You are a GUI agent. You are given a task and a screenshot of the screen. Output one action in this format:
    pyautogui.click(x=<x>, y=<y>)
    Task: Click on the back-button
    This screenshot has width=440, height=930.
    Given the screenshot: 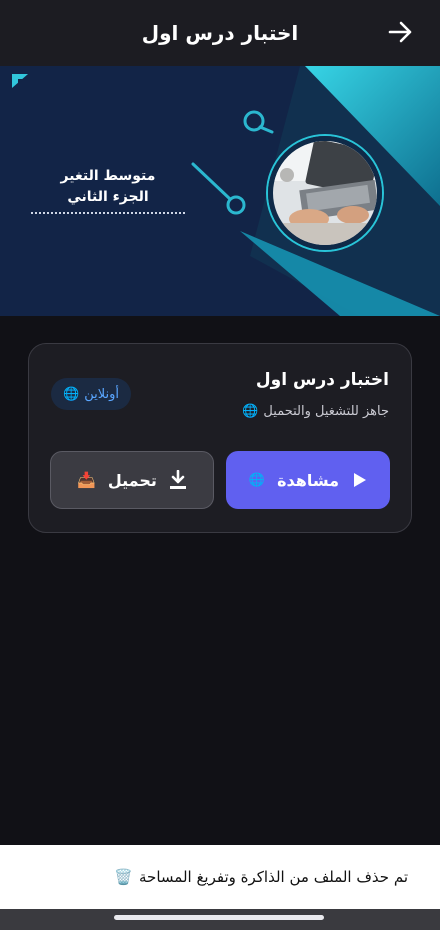 What is the action you would take?
    pyautogui.click(x=401, y=32)
    